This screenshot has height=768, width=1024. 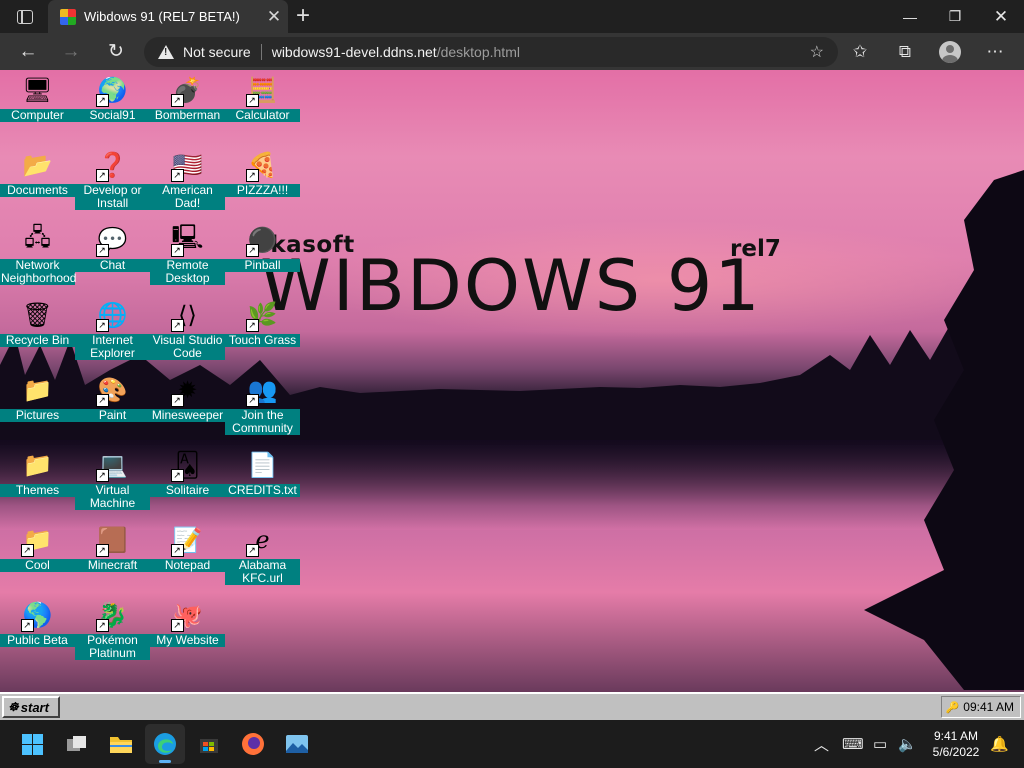 I want to click on desktop-icon: 📁 Pictures, so click(x=37, y=396).